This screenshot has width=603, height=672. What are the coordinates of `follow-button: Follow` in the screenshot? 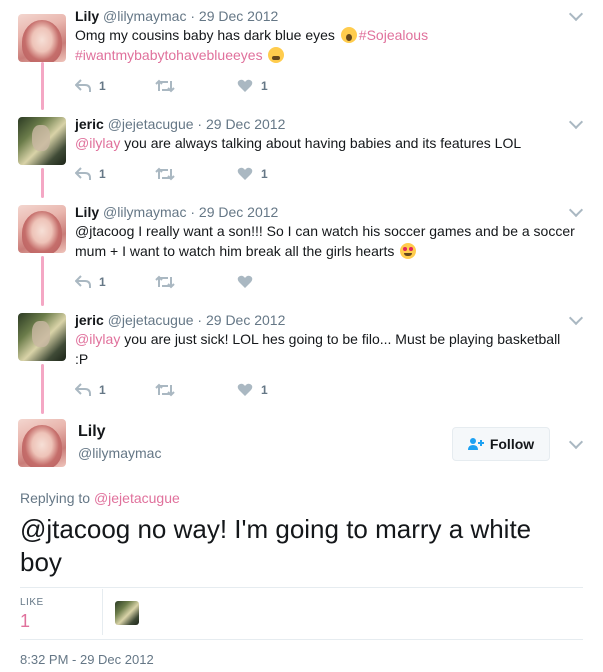 It's located at (501, 444).